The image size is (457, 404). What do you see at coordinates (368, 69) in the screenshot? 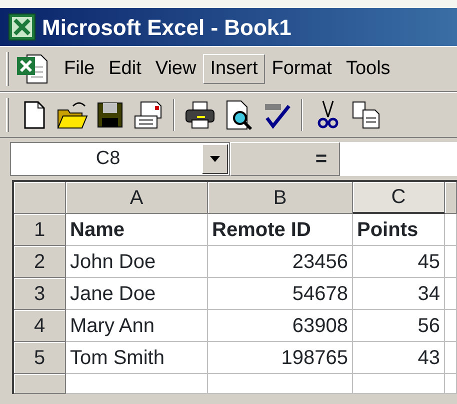
I see `menu-item: Tools` at bounding box center [368, 69].